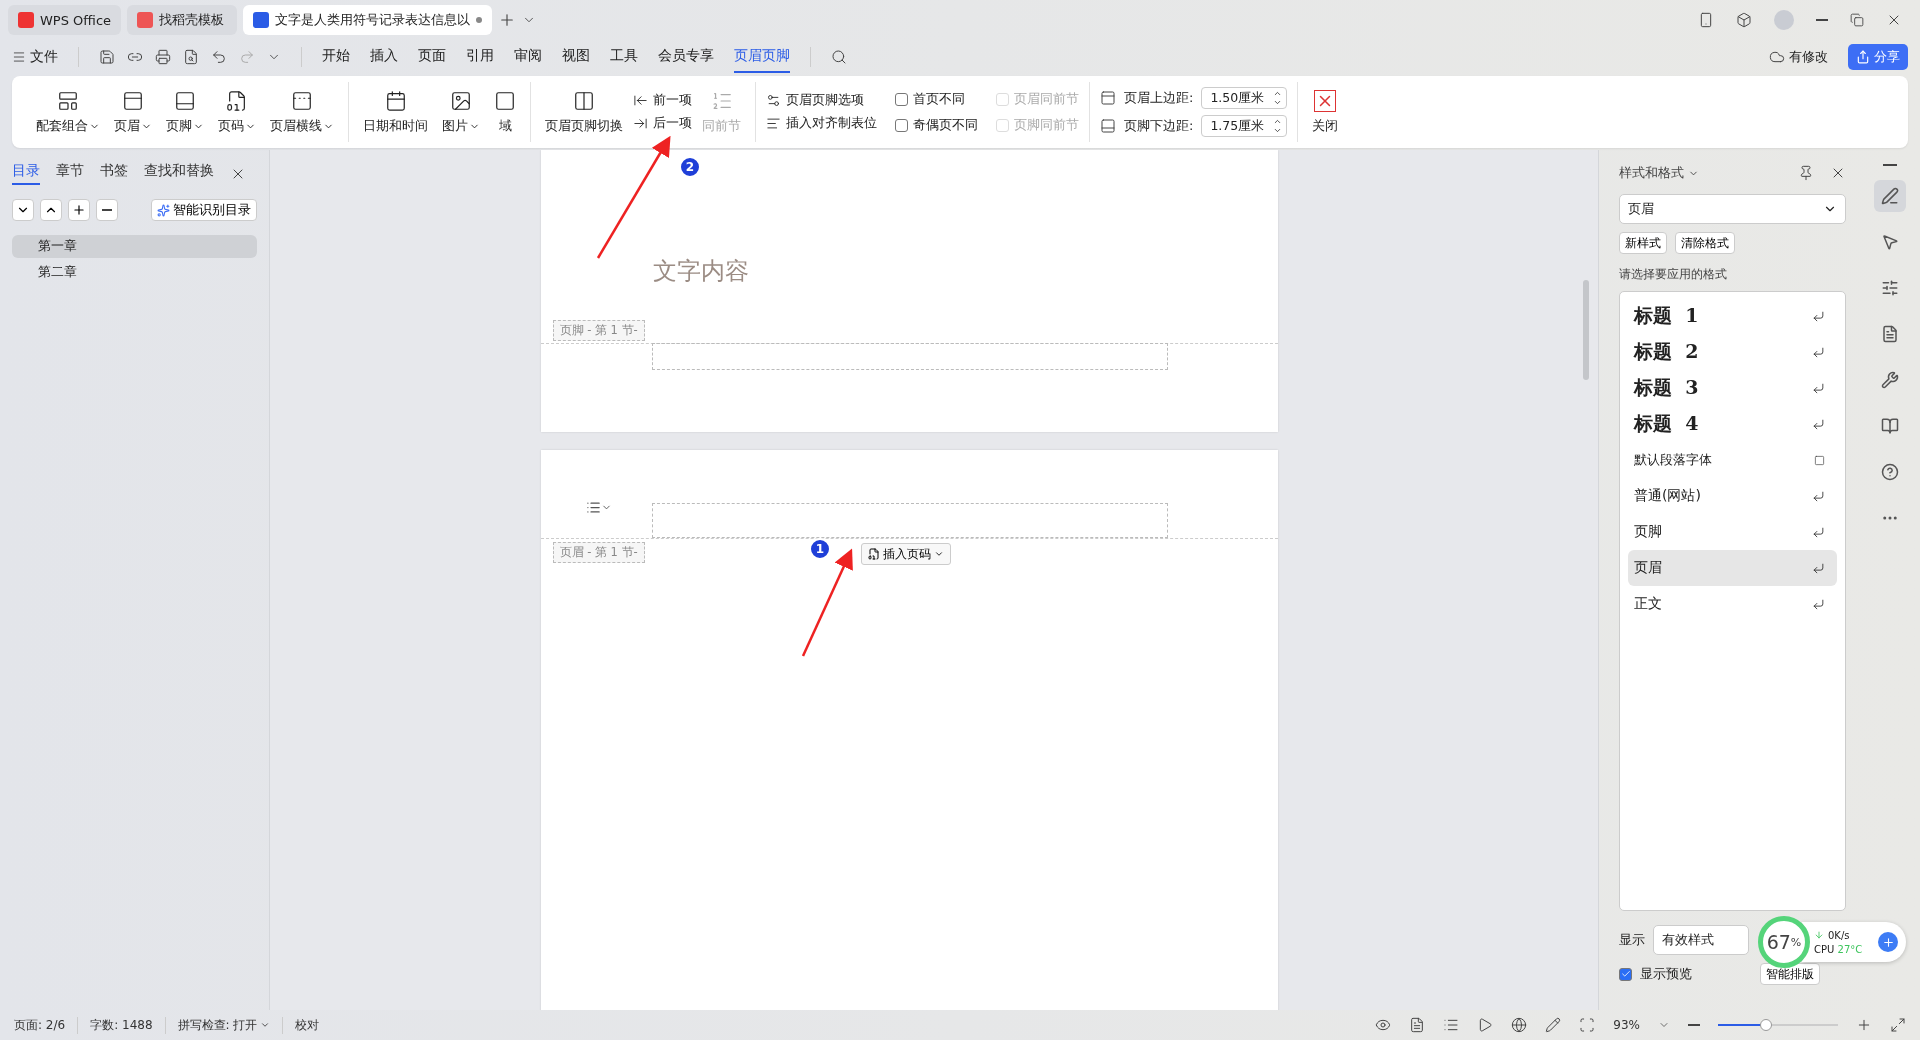 This screenshot has height=1040, width=1920. Describe the element at coordinates (821, 123) in the screenshot. I see `option-button: 插入对齐制表位` at that location.